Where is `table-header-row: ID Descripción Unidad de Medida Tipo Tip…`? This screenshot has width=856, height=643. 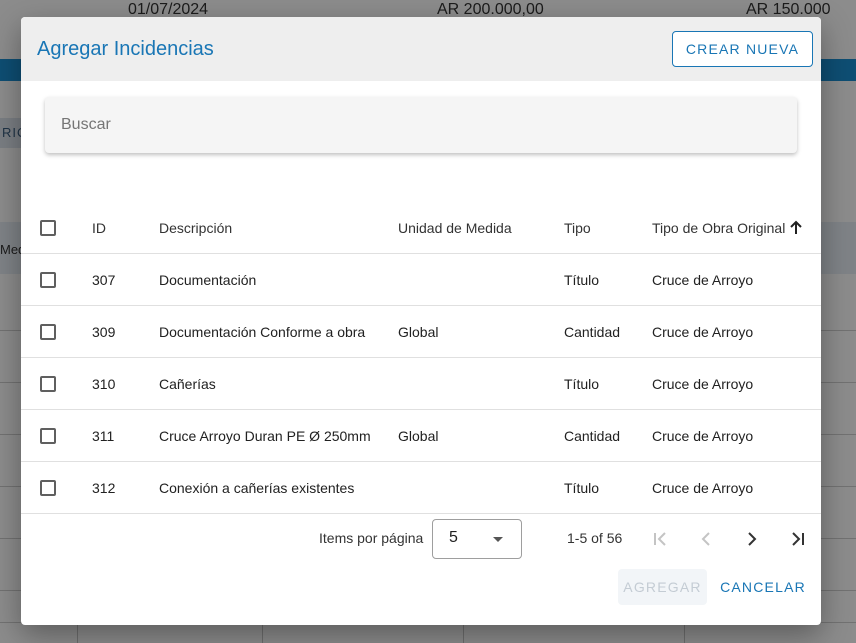
table-header-row: ID Descripción Unidad de Medida Tipo Tip… is located at coordinates (421, 228).